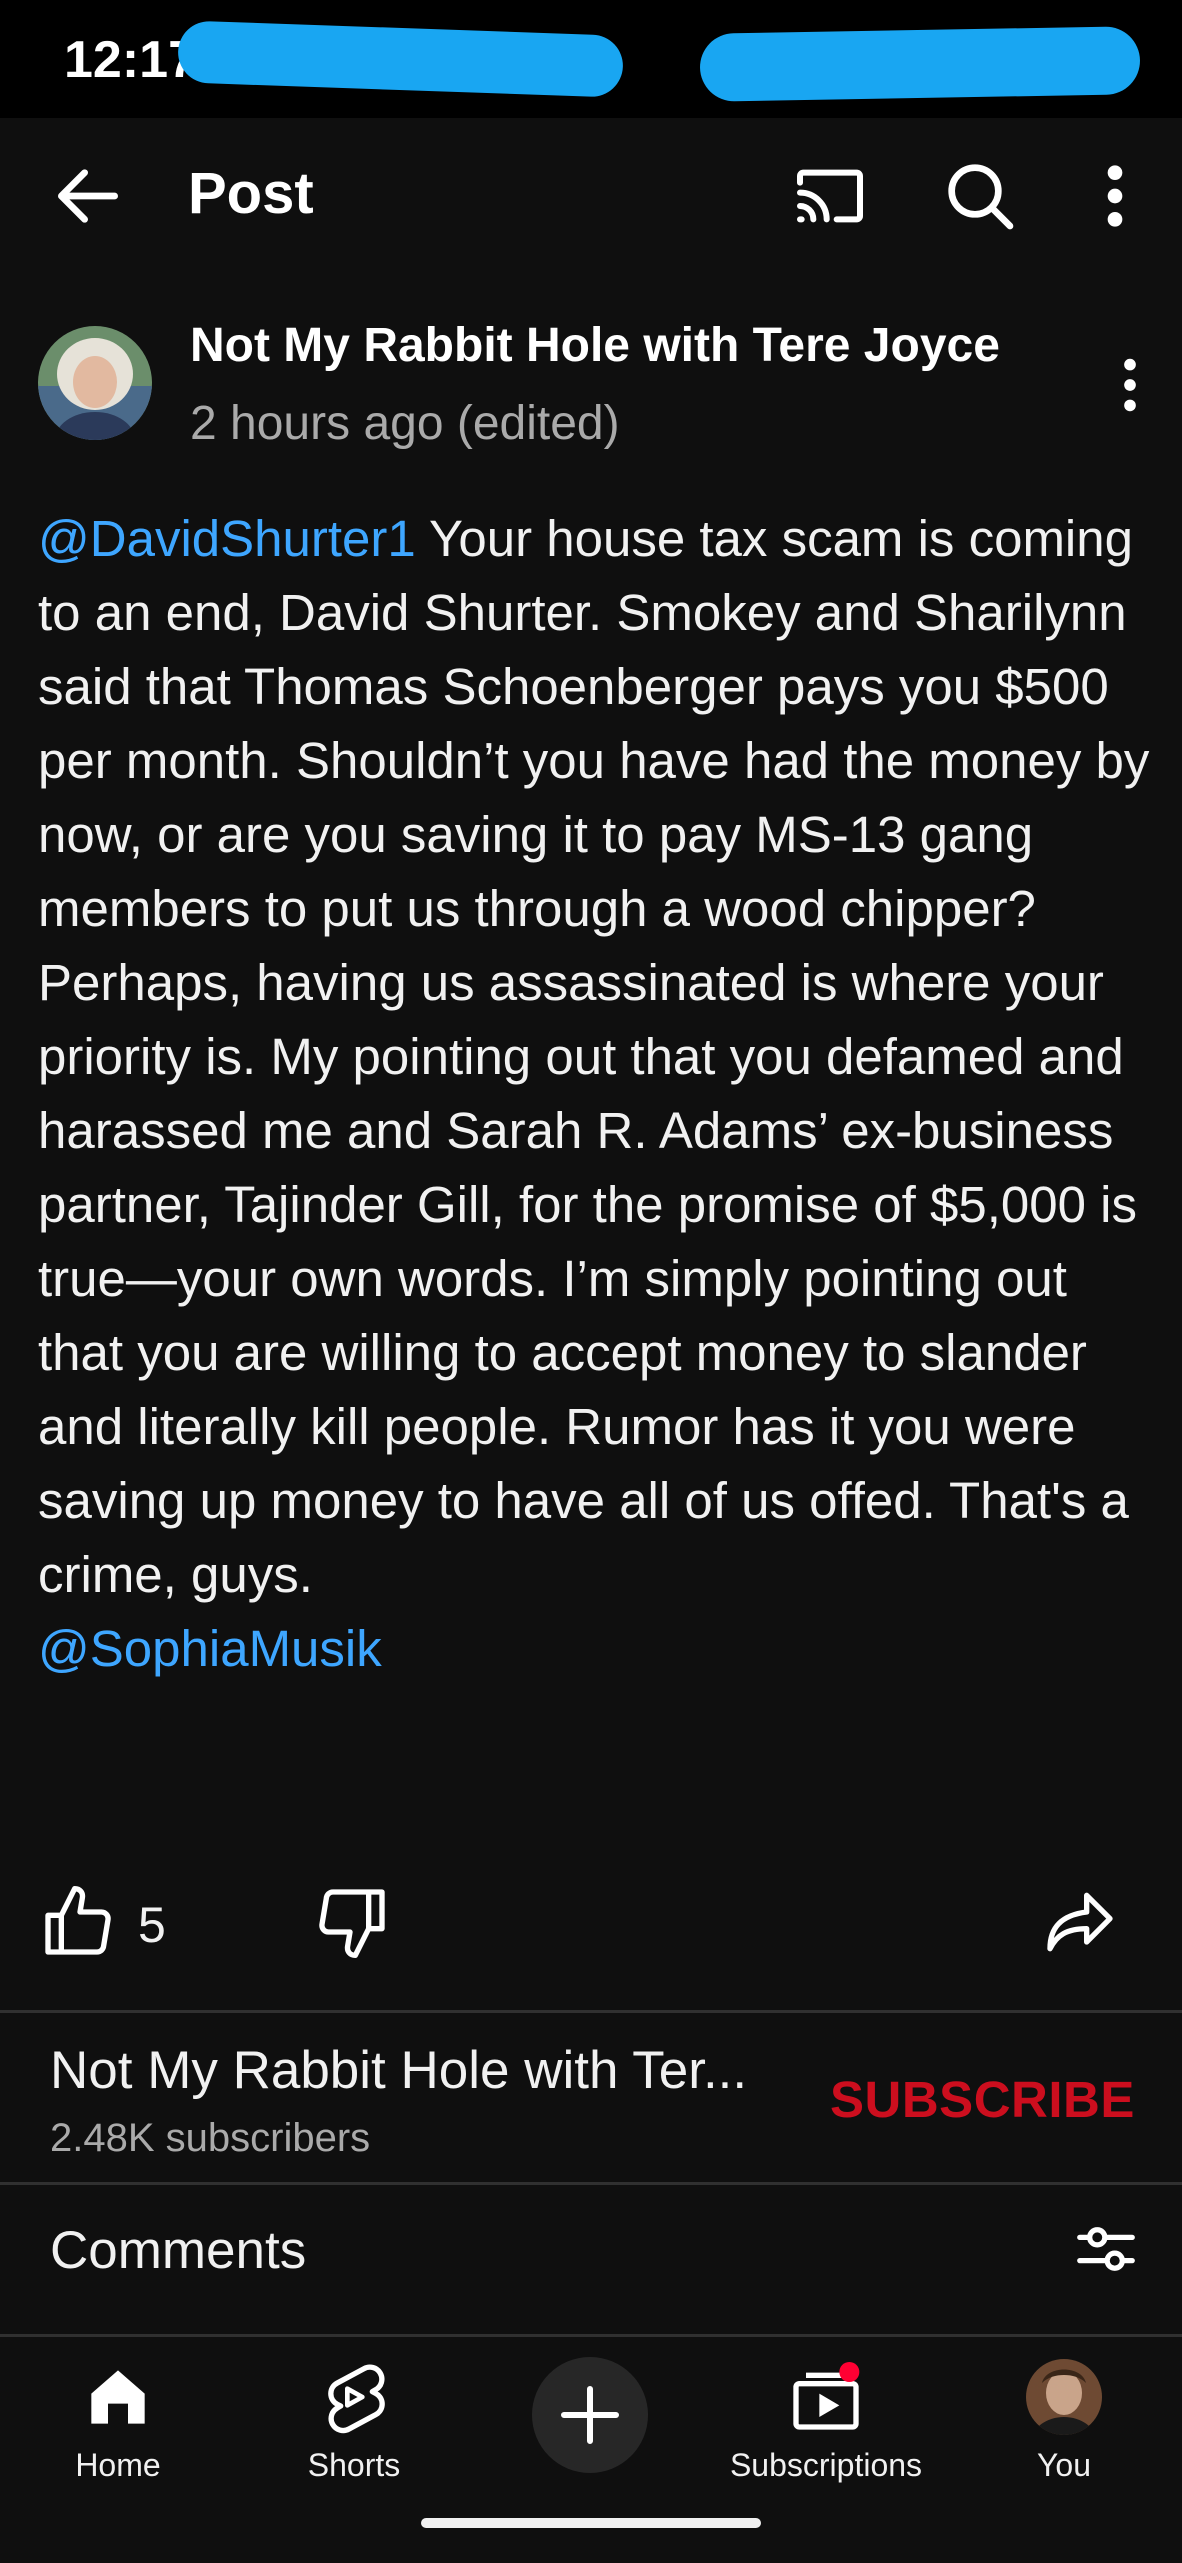 Image resolution: width=1182 pixels, height=2563 pixels. Describe the element at coordinates (826, 2465) in the screenshot. I see `nav-subscriptions-label: Subscriptions` at that location.